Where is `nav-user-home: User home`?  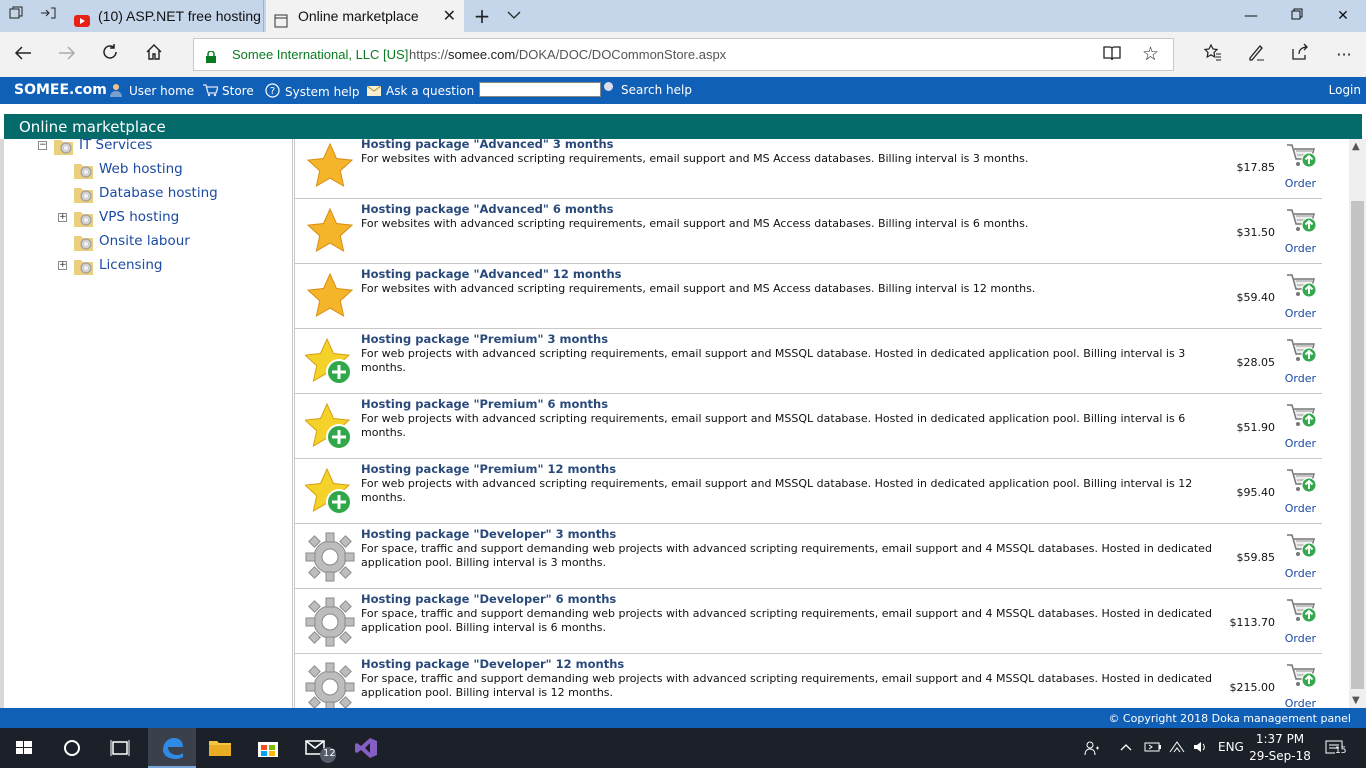 nav-user-home: User home is located at coordinates (151, 90).